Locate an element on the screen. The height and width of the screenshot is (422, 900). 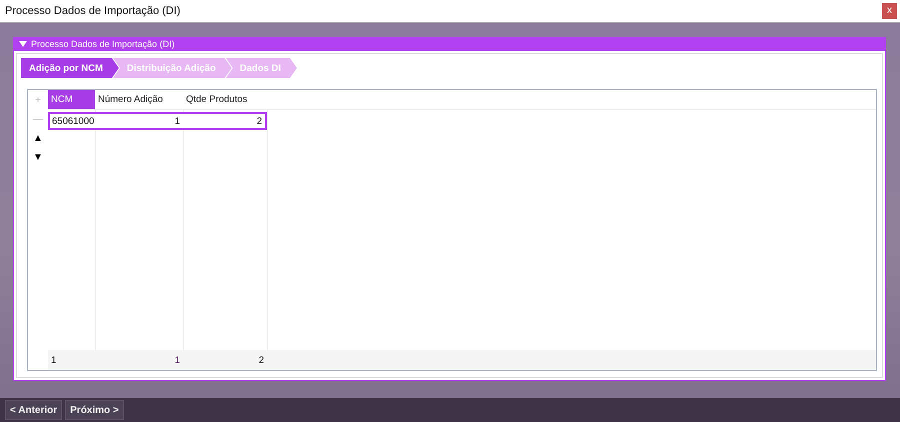
grid-tool-button: ▼ is located at coordinates (38, 157).